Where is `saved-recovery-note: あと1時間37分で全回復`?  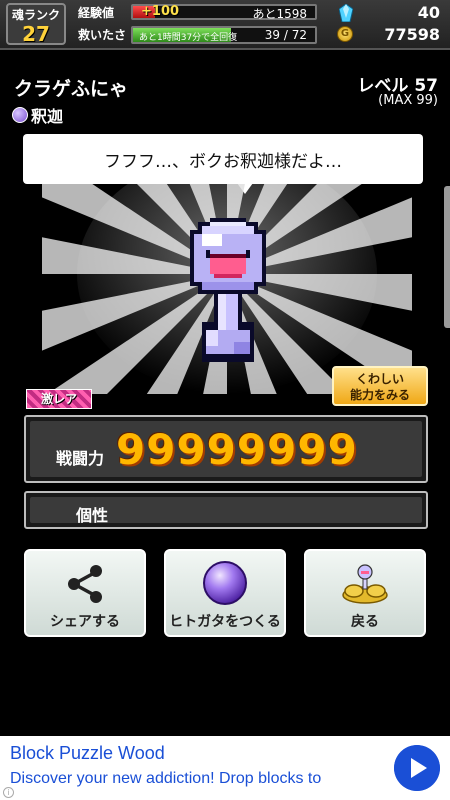 saved-recovery-note: あと1時間37分で全回復 is located at coordinates (188, 38).